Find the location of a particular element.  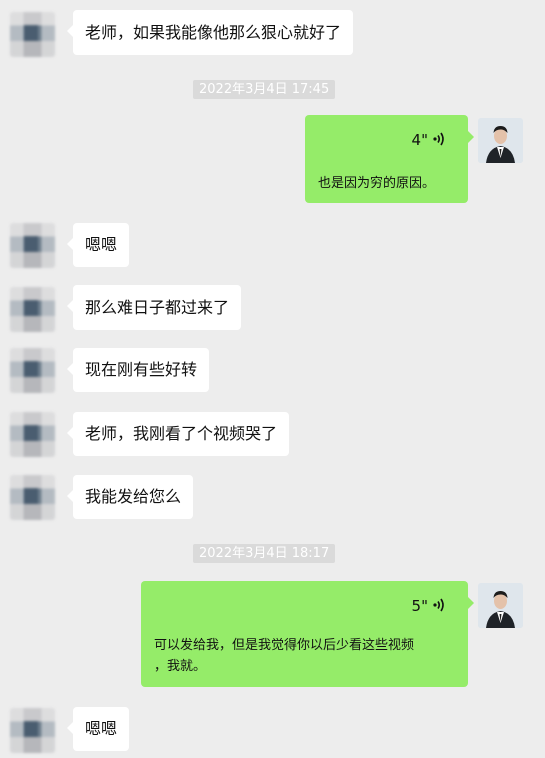

voice-transcript-line: ，我就。 is located at coordinates (180, 666).